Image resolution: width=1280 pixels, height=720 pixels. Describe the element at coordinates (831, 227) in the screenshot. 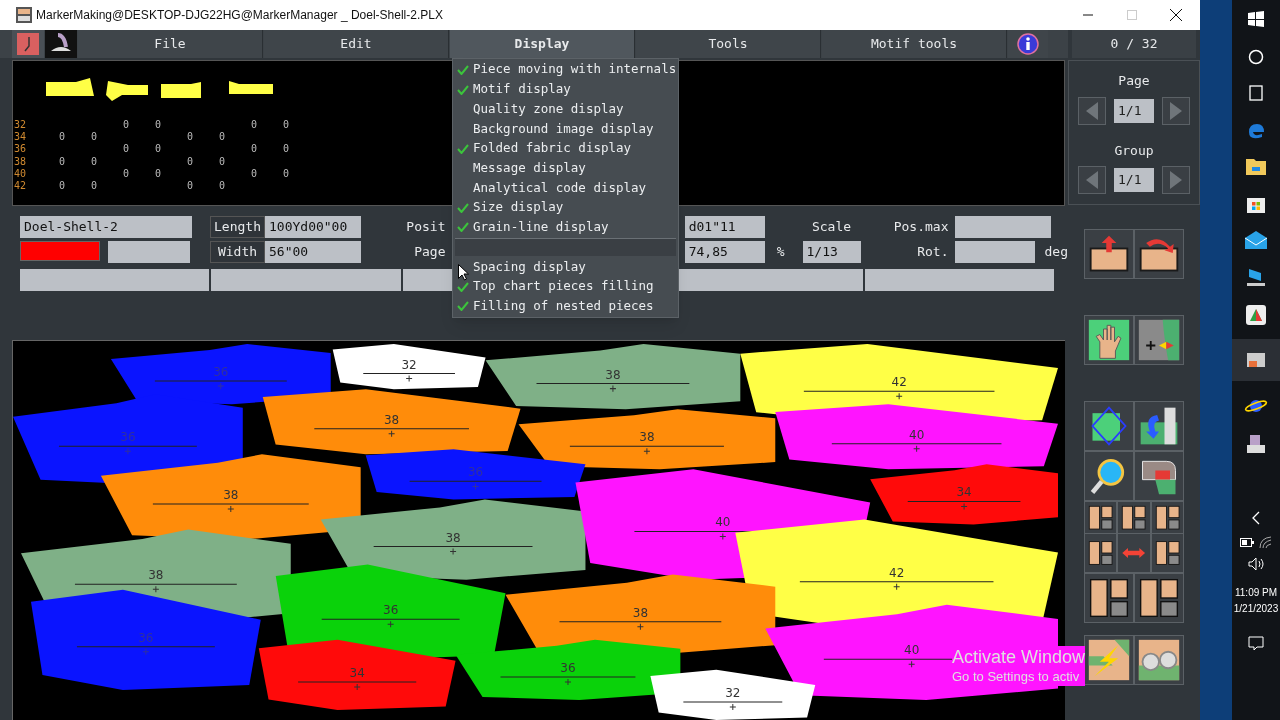

I see `field-label: Scale` at that location.